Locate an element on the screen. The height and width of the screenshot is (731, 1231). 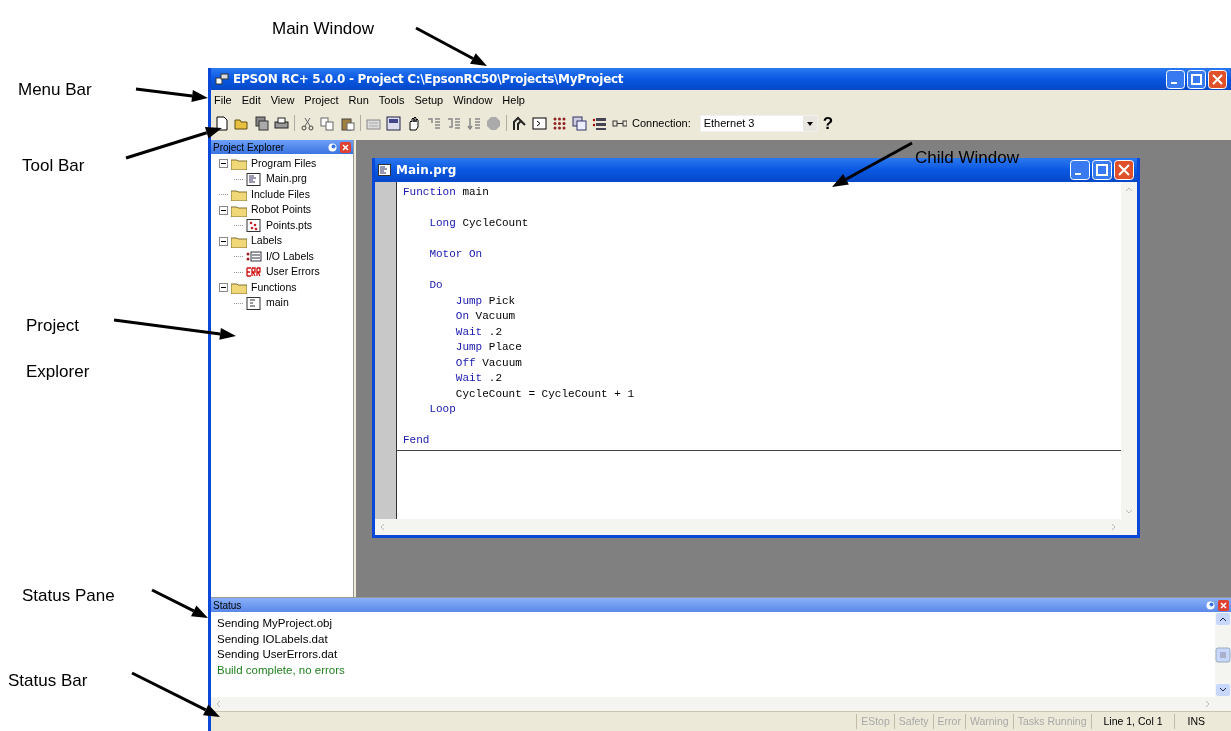
code-line: Function main is located at coordinates (446, 192).